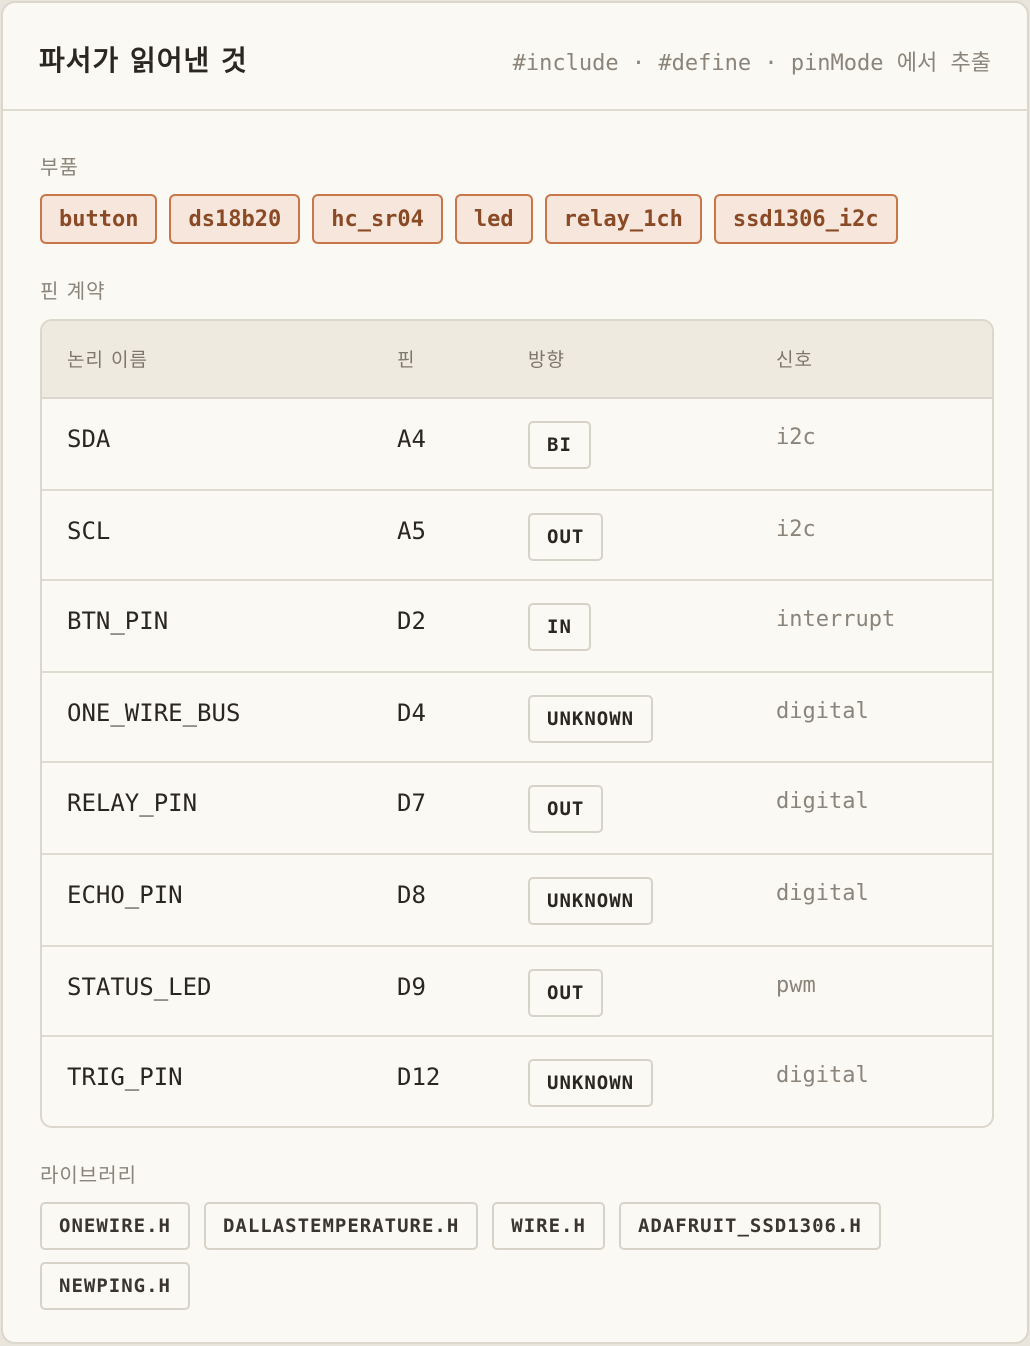 The width and height of the screenshot is (1030, 1346). What do you see at coordinates (411, 531) in the screenshot?
I see `pin-number: A5` at bounding box center [411, 531].